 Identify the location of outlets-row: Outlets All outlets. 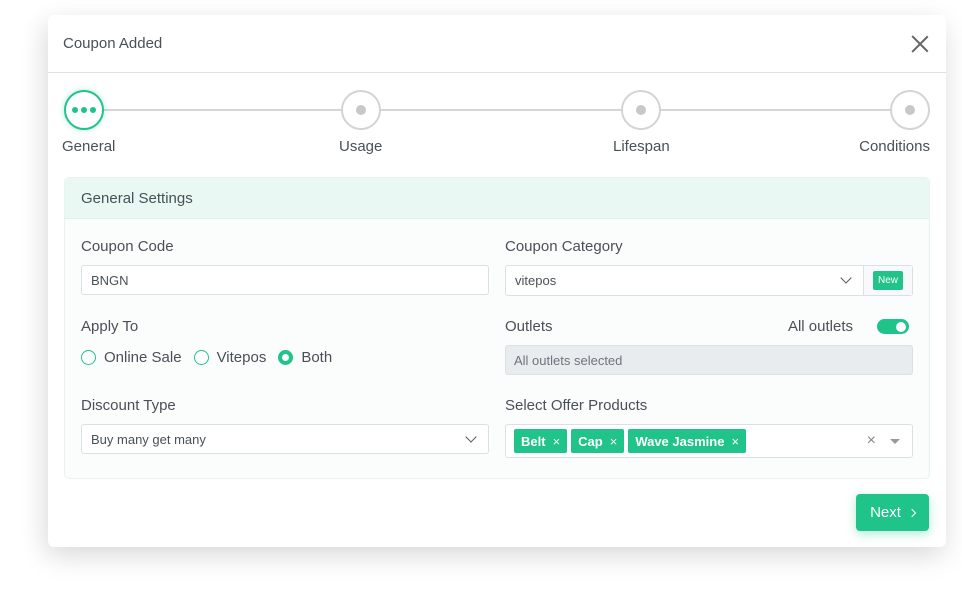
(709, 326).